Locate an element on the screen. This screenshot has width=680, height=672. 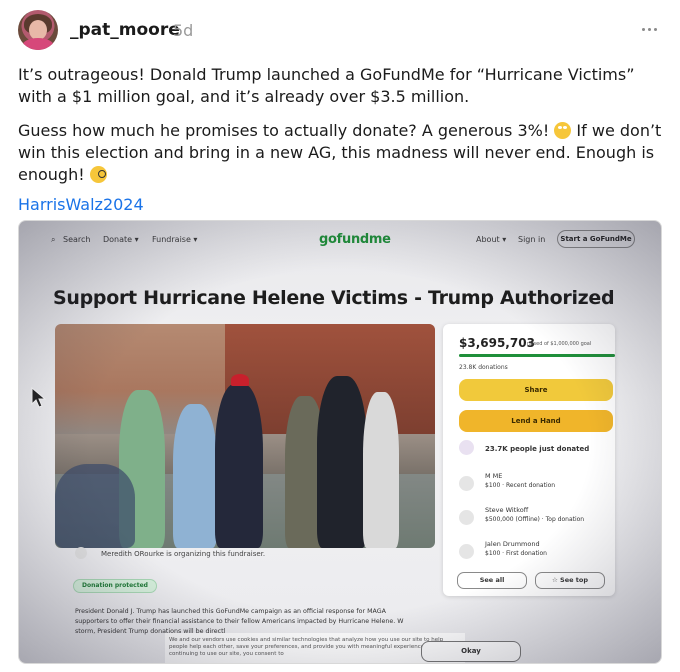
monocle-emoji is located at coordinates (98, 174).